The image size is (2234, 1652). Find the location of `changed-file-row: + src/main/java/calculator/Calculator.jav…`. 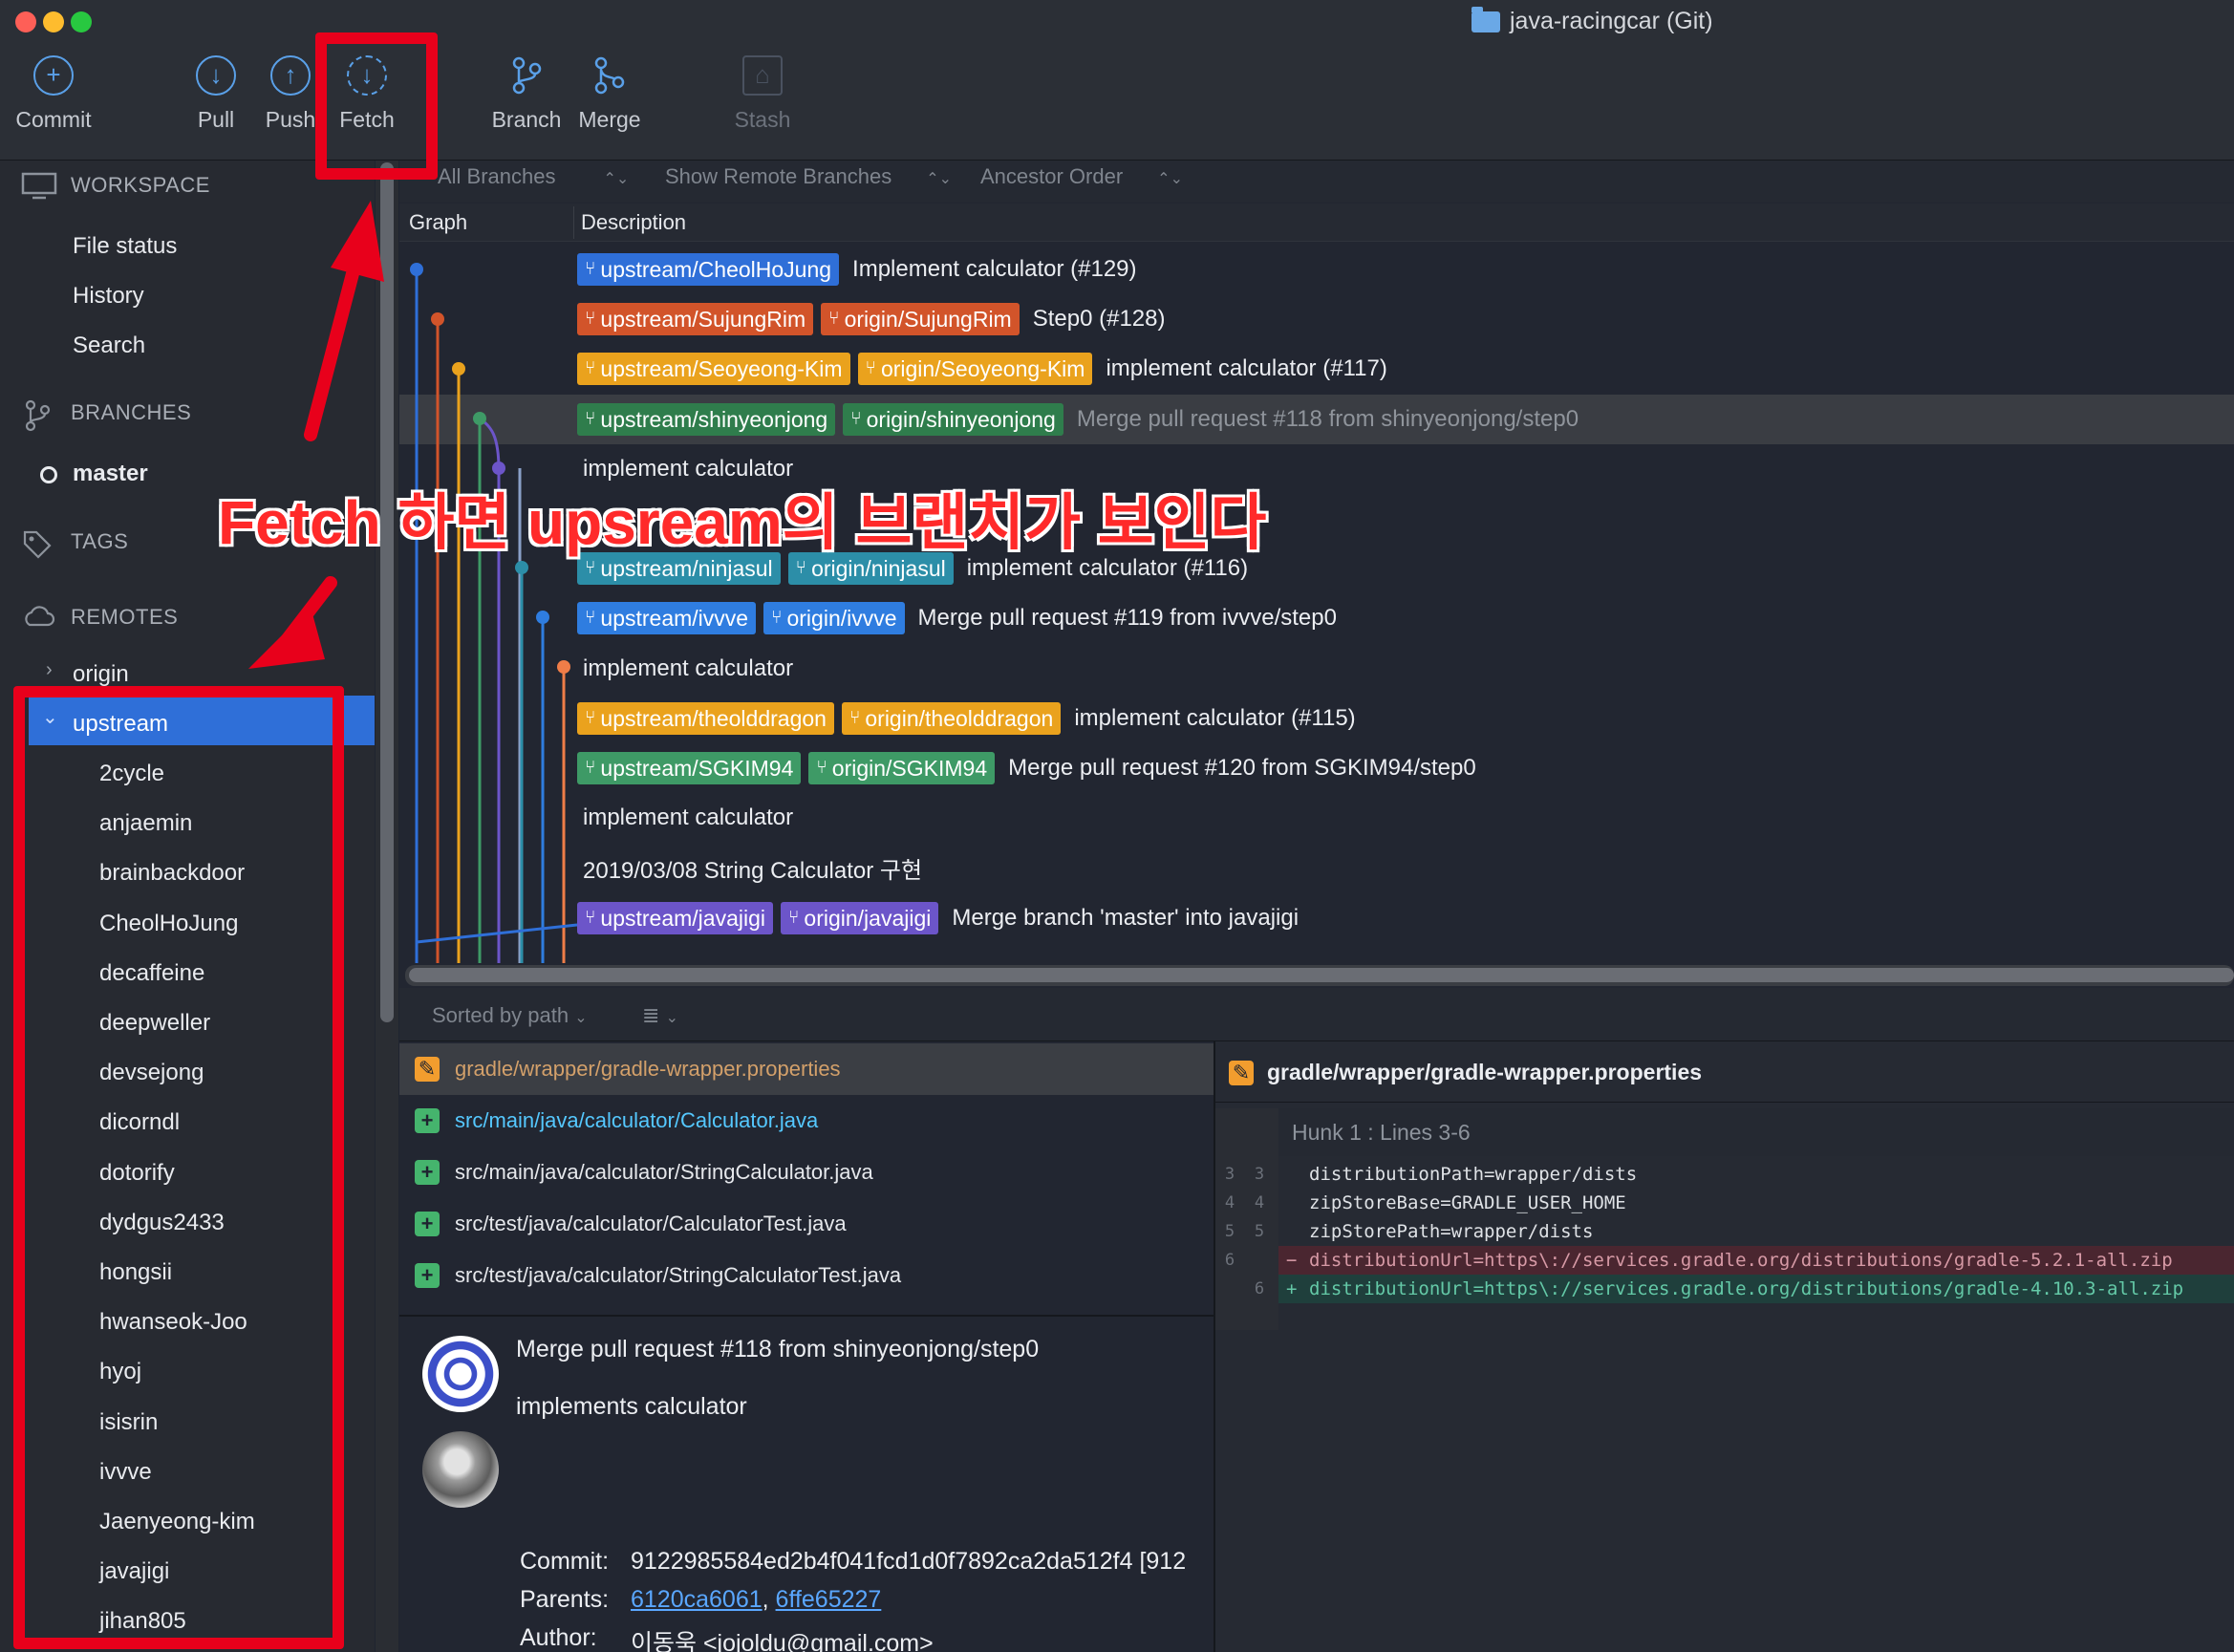

changed-file-row: + src/main/java/calculator/Calculator.jav… is located at coordinates (806, 1121).